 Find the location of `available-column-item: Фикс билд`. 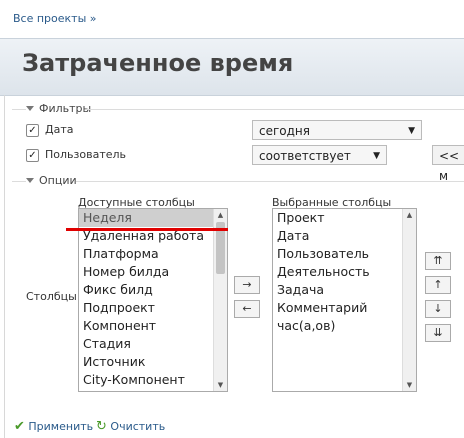

available-column-item: Фикс билд is located at coordinates (153, 290).